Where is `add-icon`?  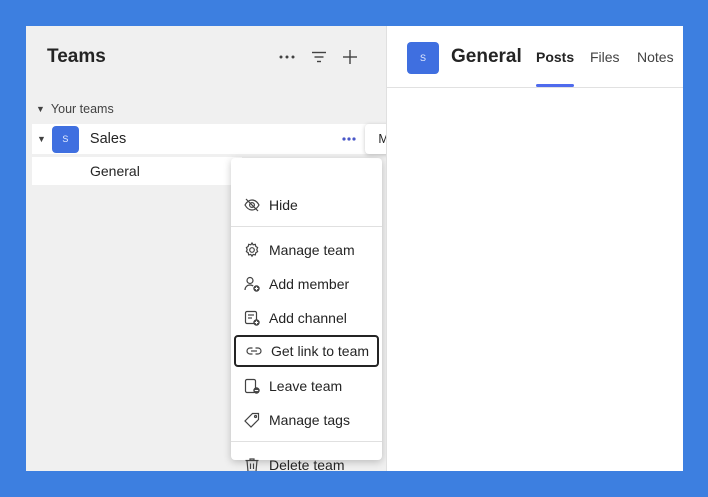
add-icon is located at coordinates (350, 57).